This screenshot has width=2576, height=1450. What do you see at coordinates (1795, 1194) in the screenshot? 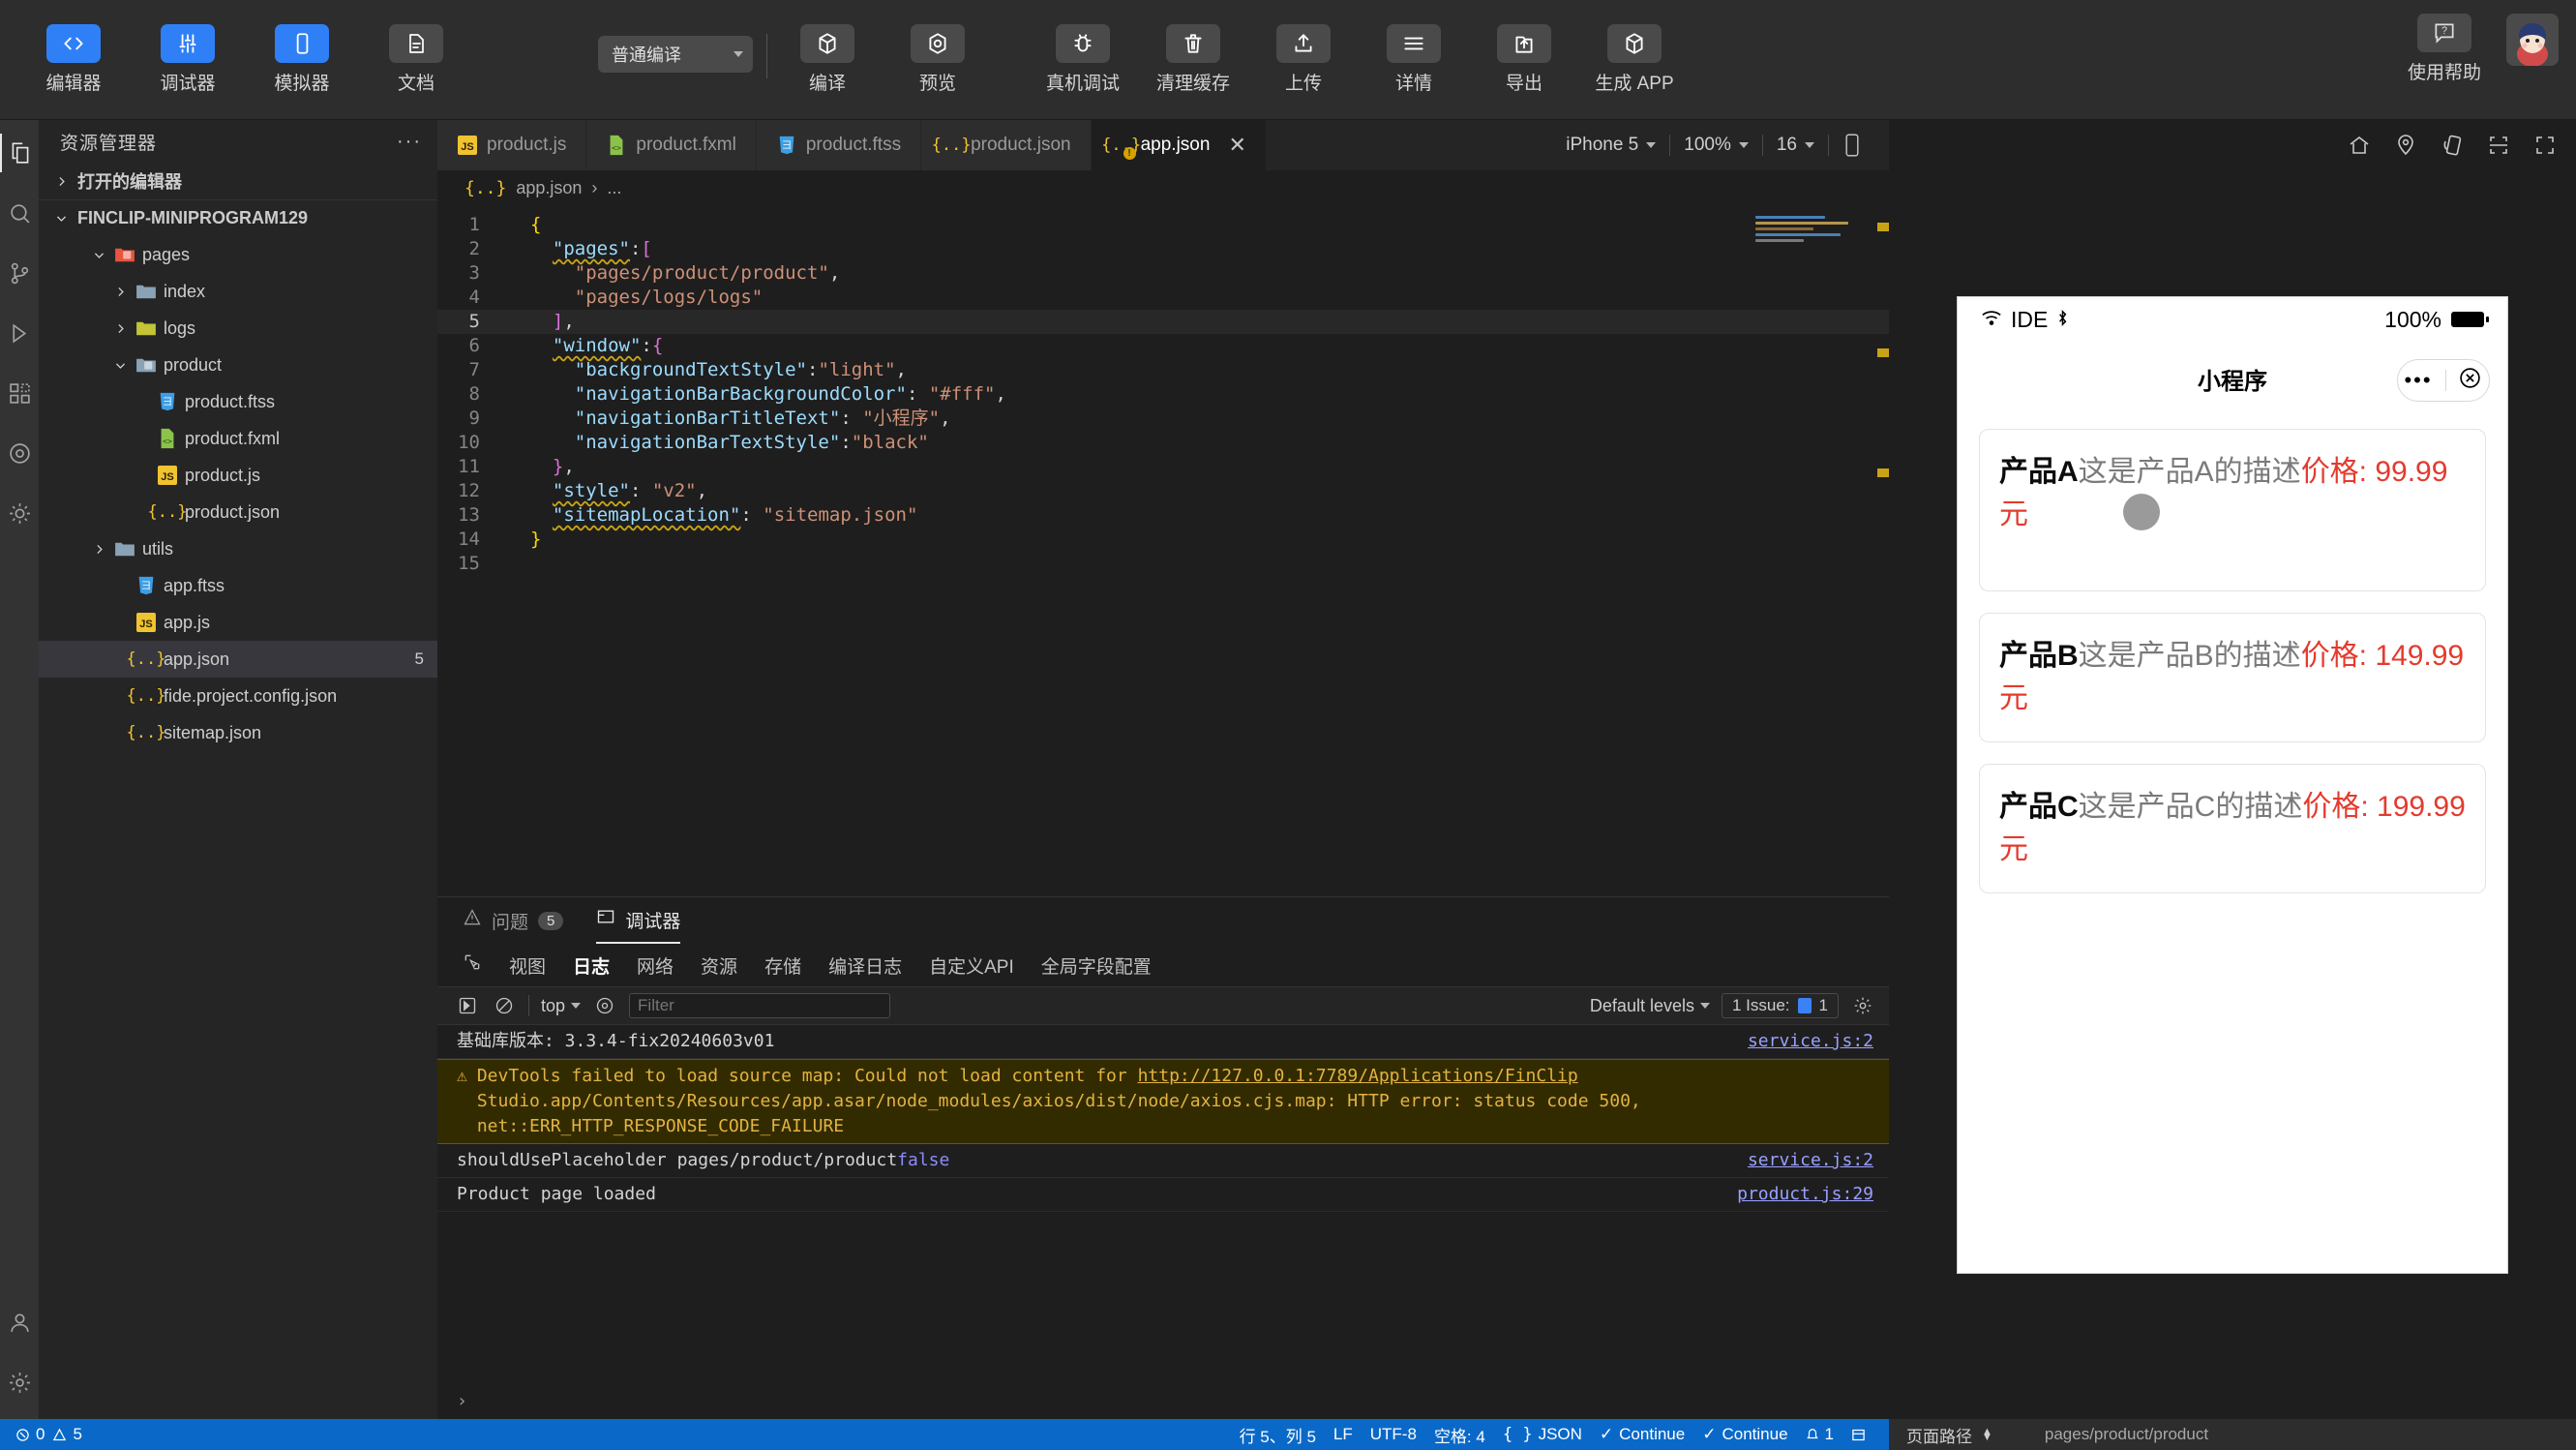
I see `console-source-link: product.js:29` at bounding box center [1795, 1194].